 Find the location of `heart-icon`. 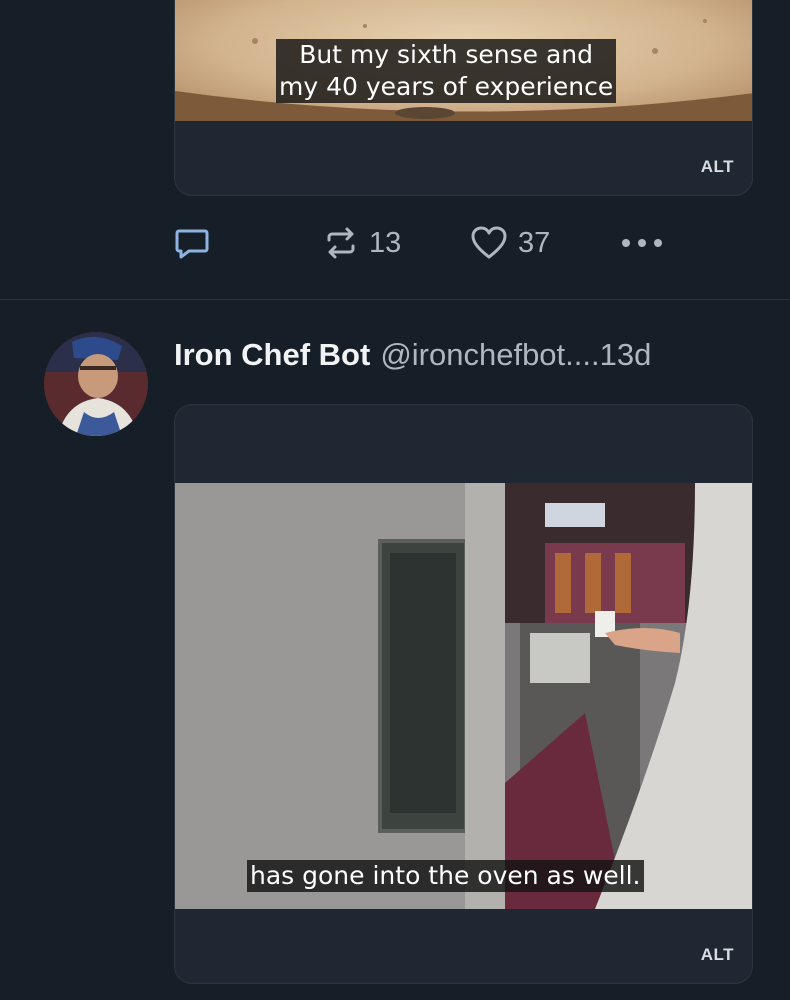

heart-icon is located at coordinates (489, 242).